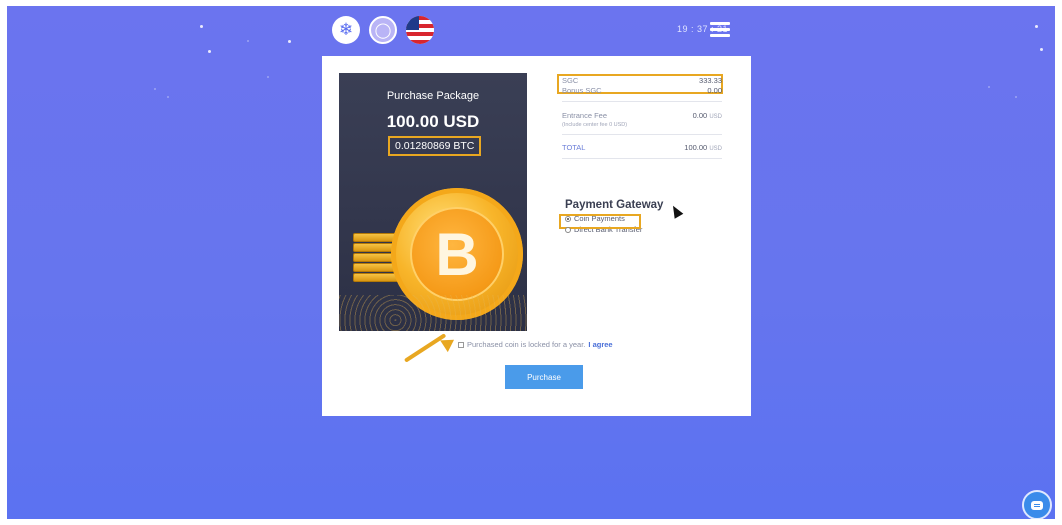 Image resolution: width=1062 pixels, height=525 pixels. What do you see at coordinates (714, 90) in the screenshot?
I see `bonus-value: 0.00` at bounding box center [714, 90].